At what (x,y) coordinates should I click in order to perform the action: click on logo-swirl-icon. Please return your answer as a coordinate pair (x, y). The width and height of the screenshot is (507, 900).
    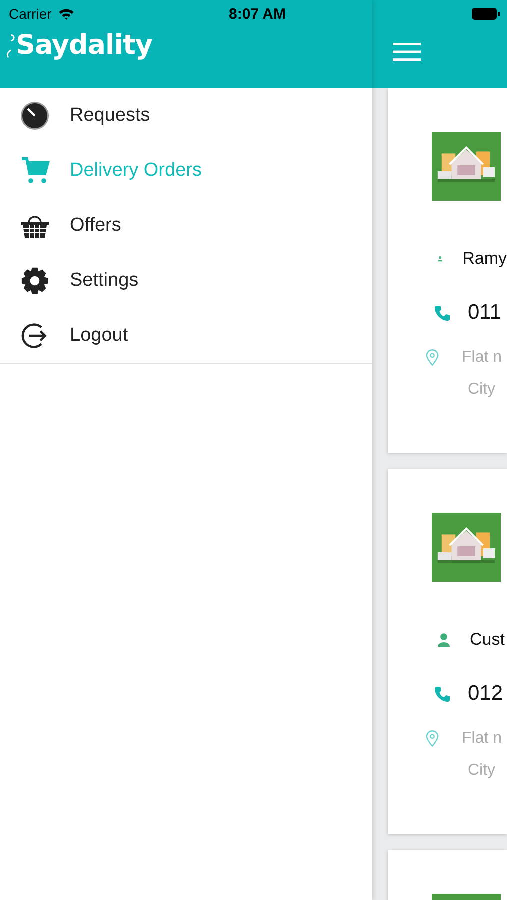
    Looking at the image, I should click on (11, 46).